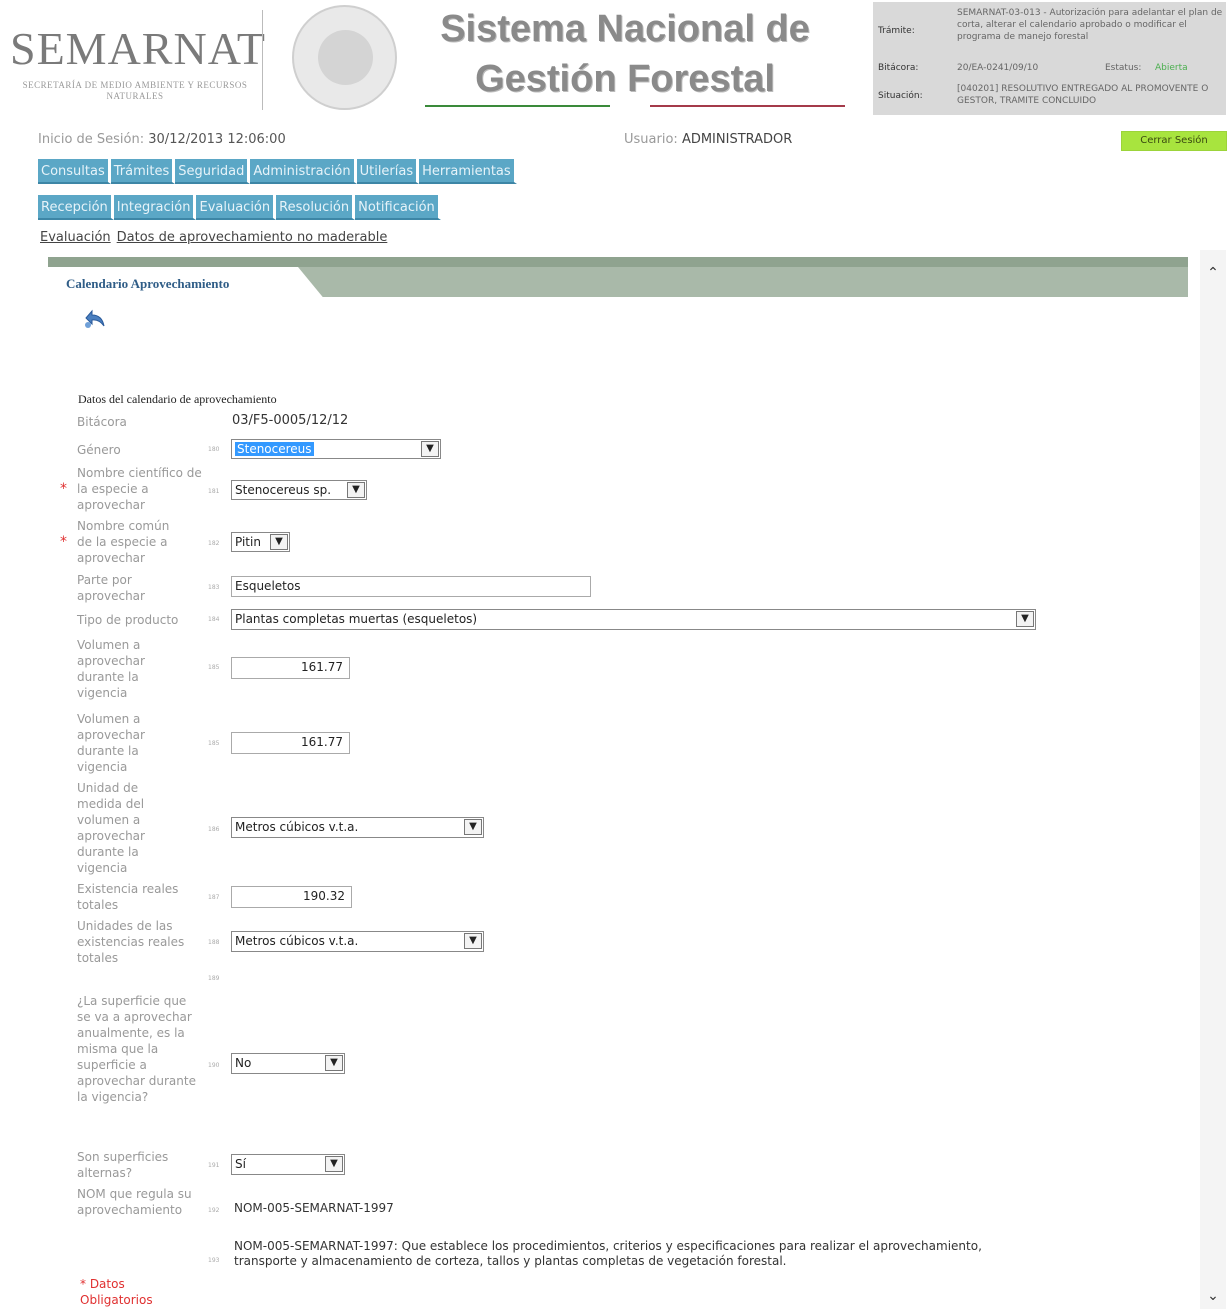 The width and height of the screenshot is (1230, 1309). Describe the element at coordinates (737, 139) in the screenshot. I see `user-value: ADMINISTRADOR` at that location.